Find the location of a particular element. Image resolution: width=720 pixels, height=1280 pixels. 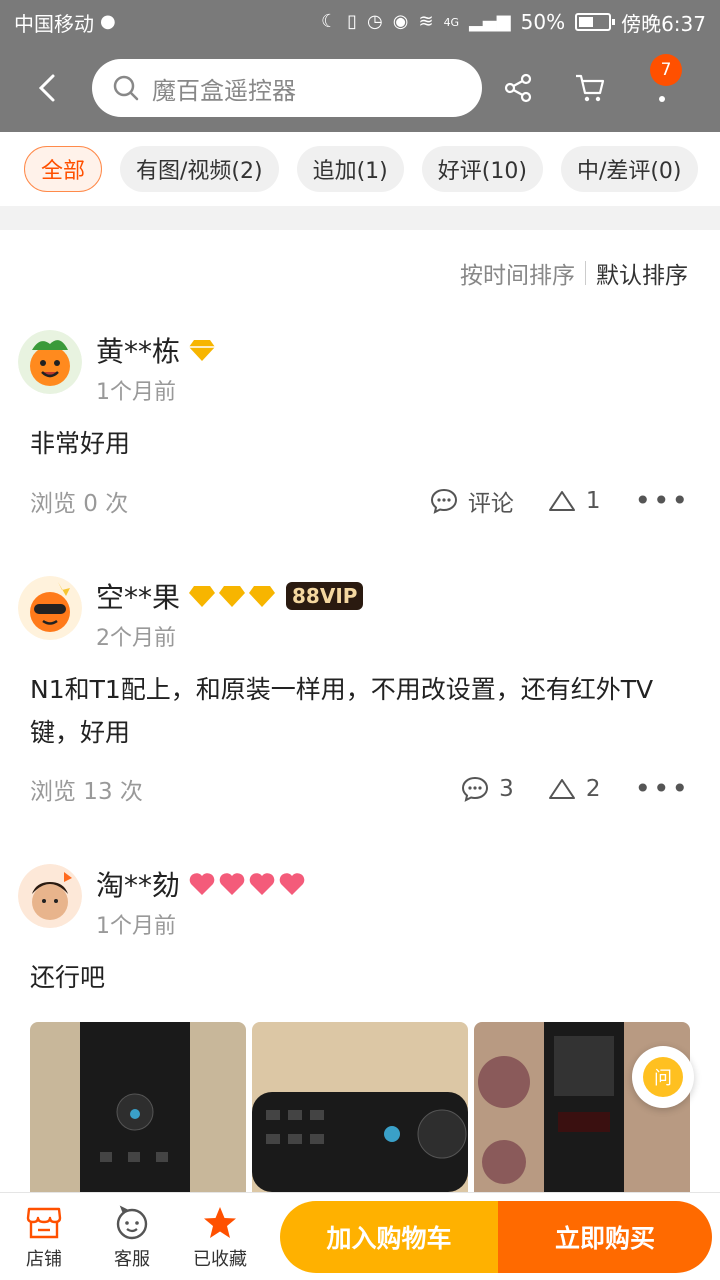

search-icon is located at coordinates (126, 88).